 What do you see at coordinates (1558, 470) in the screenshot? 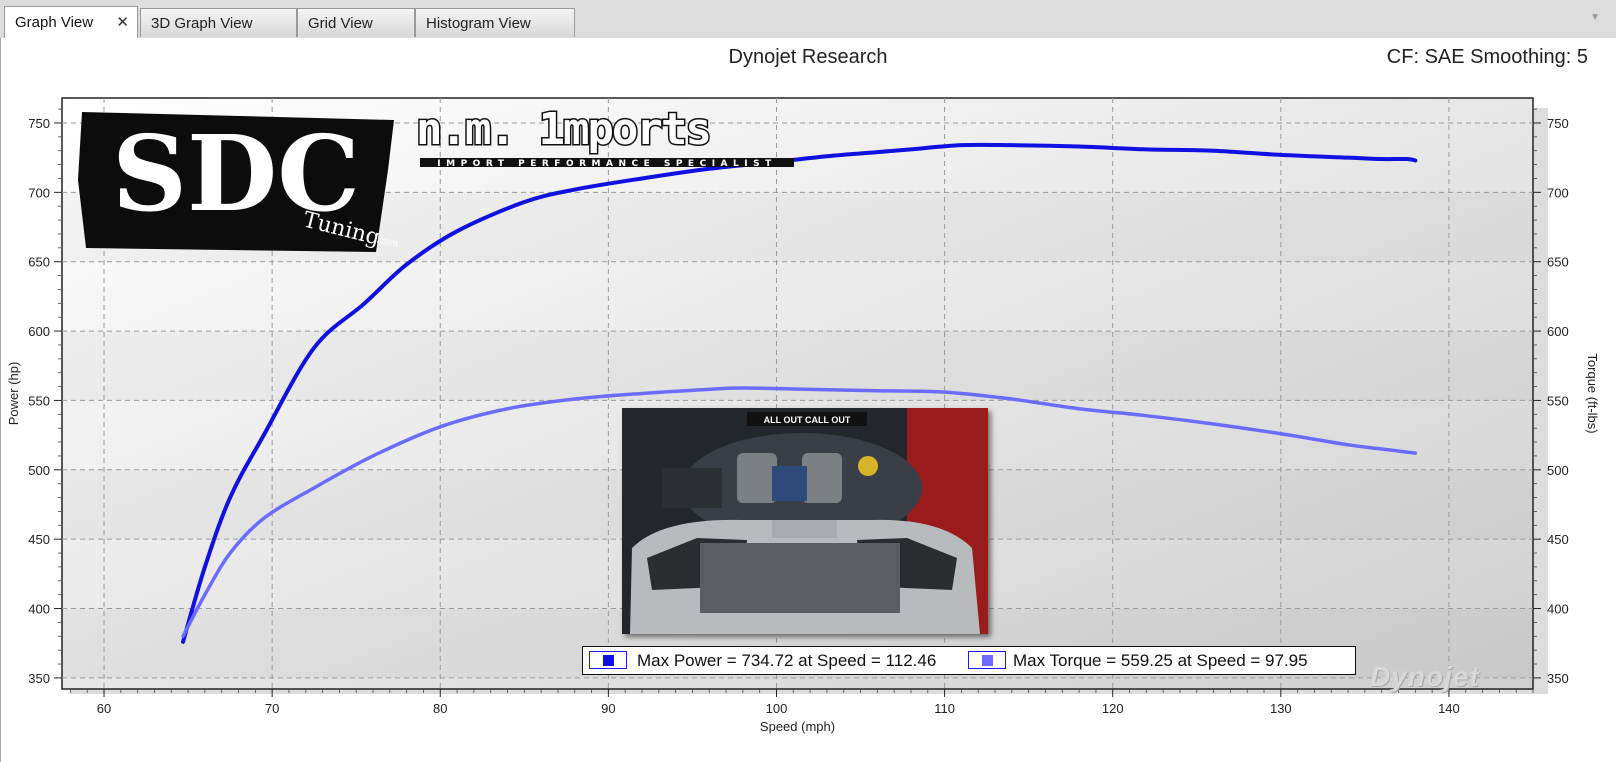
I see `y2-tick-label: 500` at bounding box center [1558, 470].